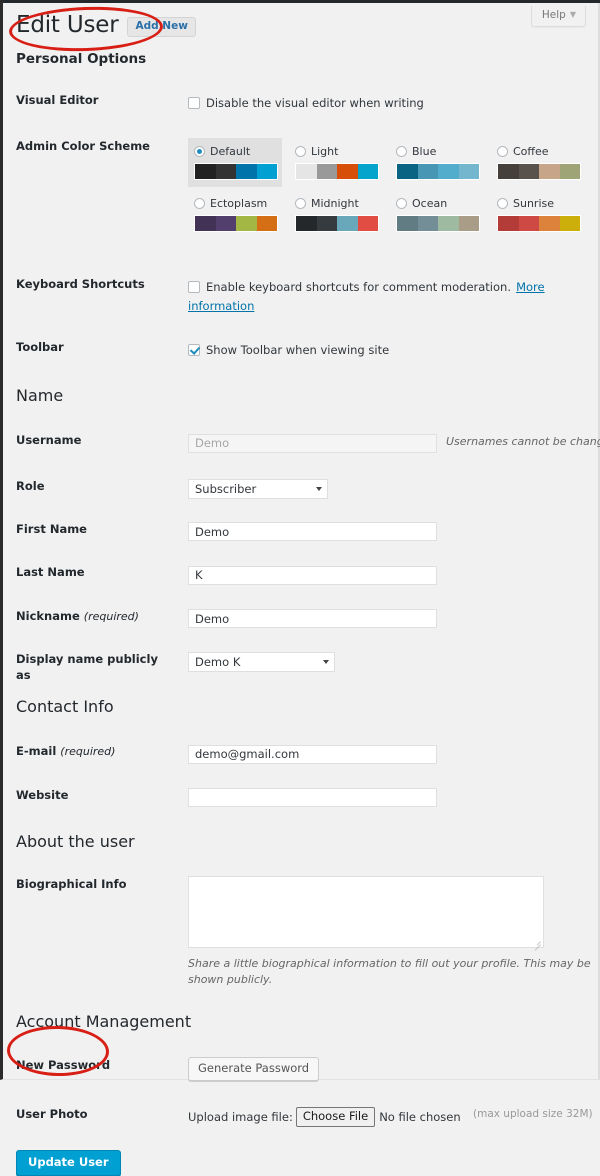  What do you see at coordinates (71, 884) in the screenshot?
I see `biographical-info-label: Biographical Info` at bounding box center [71, 884].